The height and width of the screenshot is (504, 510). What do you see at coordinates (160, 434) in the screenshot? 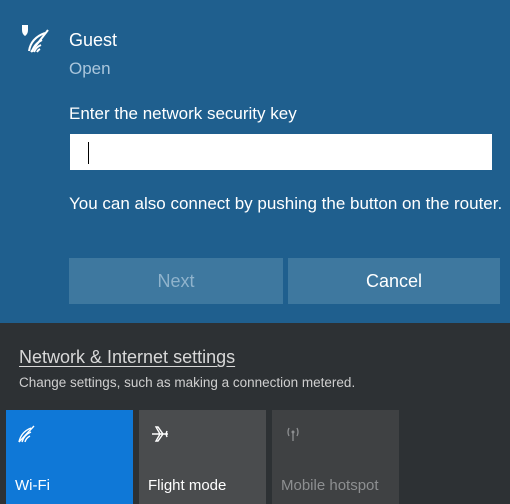
I see `airplane-icon` at bounding box center [160, 434].